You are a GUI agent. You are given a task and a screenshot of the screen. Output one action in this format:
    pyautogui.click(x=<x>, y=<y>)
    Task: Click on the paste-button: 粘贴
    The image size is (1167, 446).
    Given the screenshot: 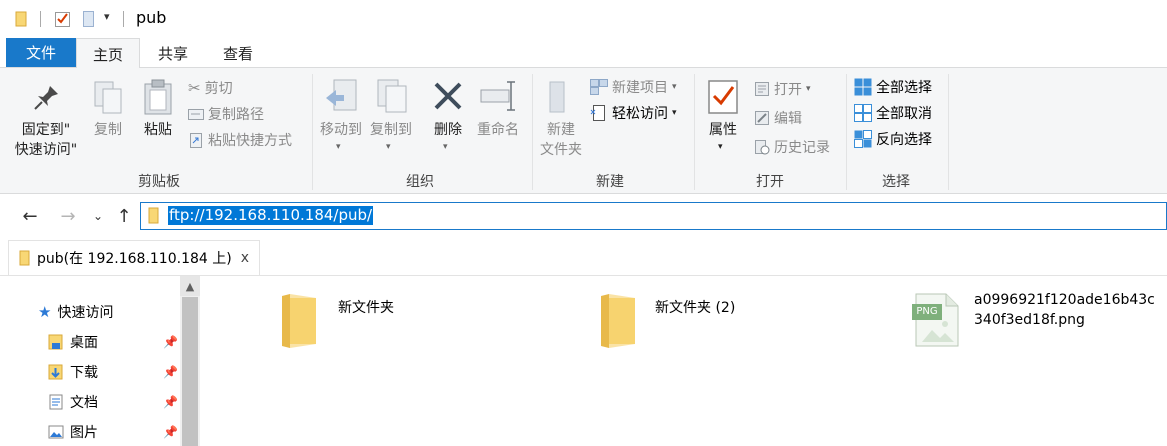 What is the action you would take?
    pyautogui.click(x=158, y=121)
    